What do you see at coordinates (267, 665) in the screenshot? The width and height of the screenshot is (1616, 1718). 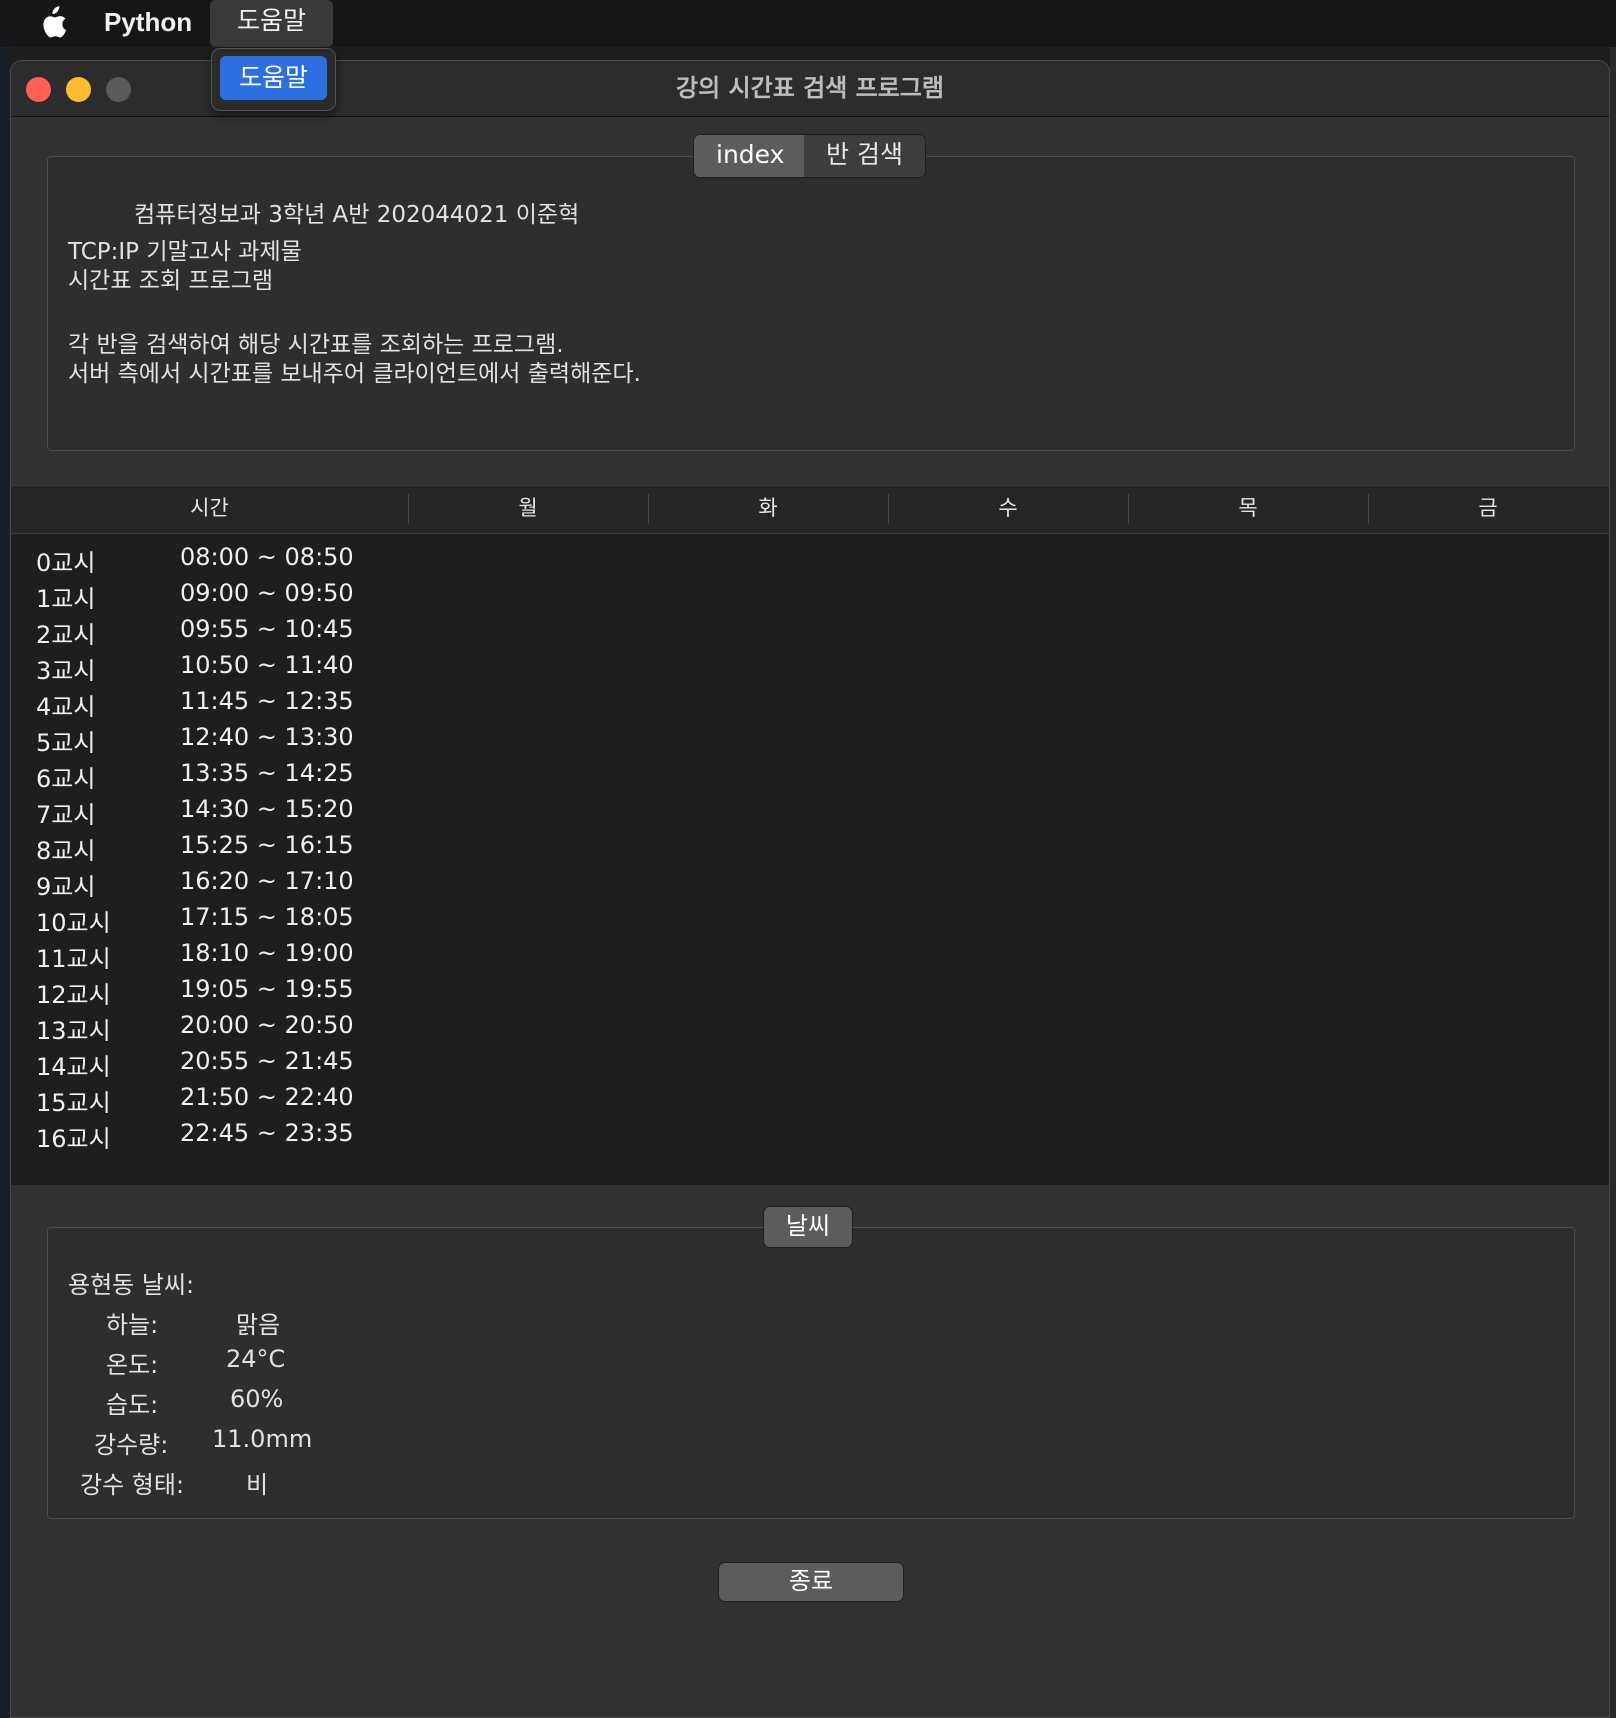 I see `cell-time-range: 10:50 ~ 11:40` at bounding box center [267, 665].